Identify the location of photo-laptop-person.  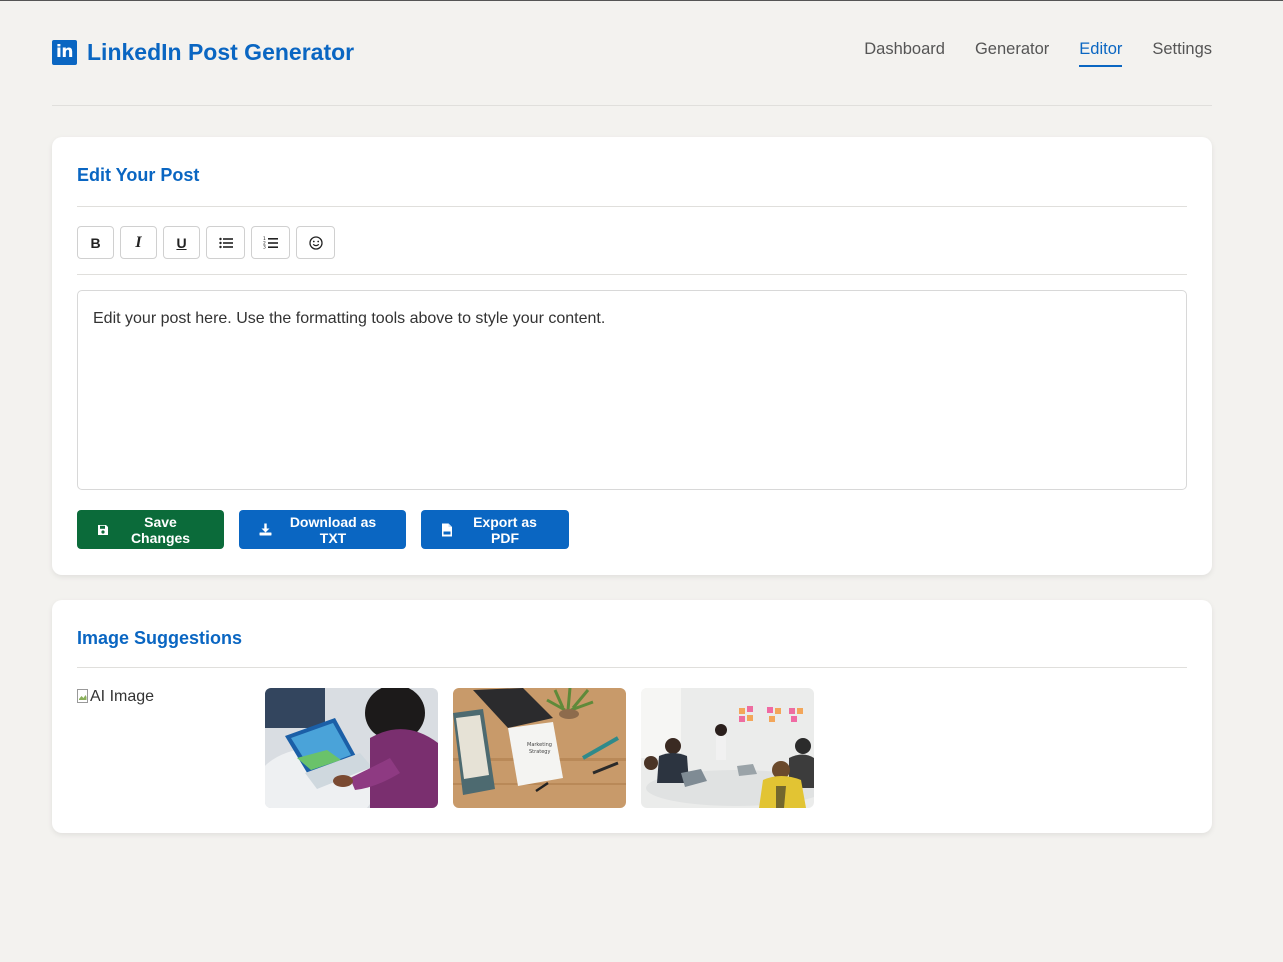
(351, 748).